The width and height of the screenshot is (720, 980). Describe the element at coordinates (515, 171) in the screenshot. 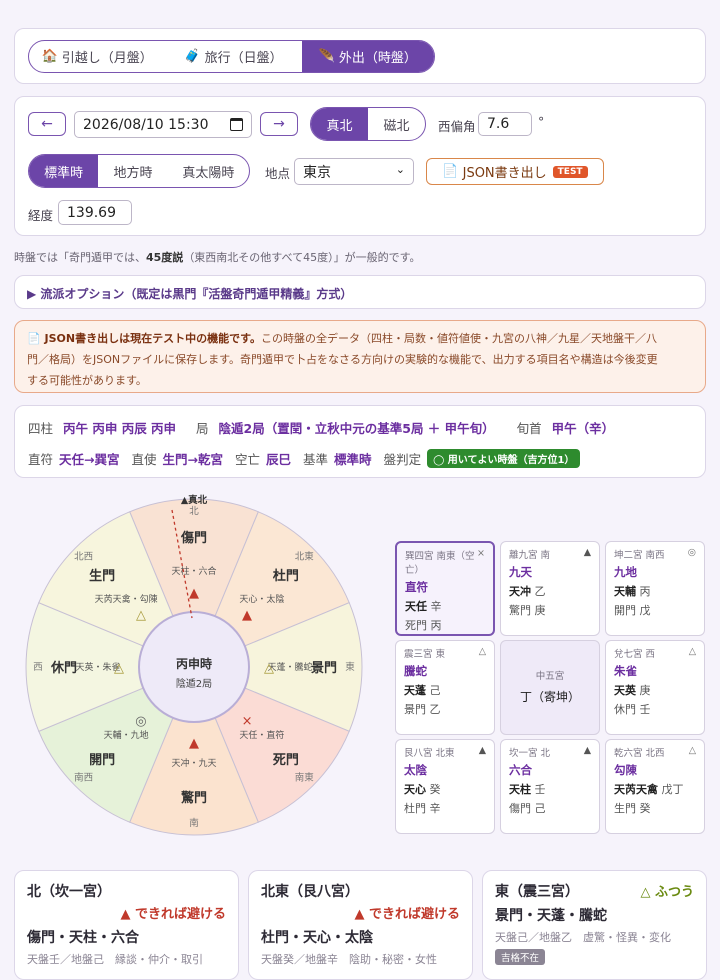

I see `json-export-button: 📄 JSON書き出し TEST` at that location.